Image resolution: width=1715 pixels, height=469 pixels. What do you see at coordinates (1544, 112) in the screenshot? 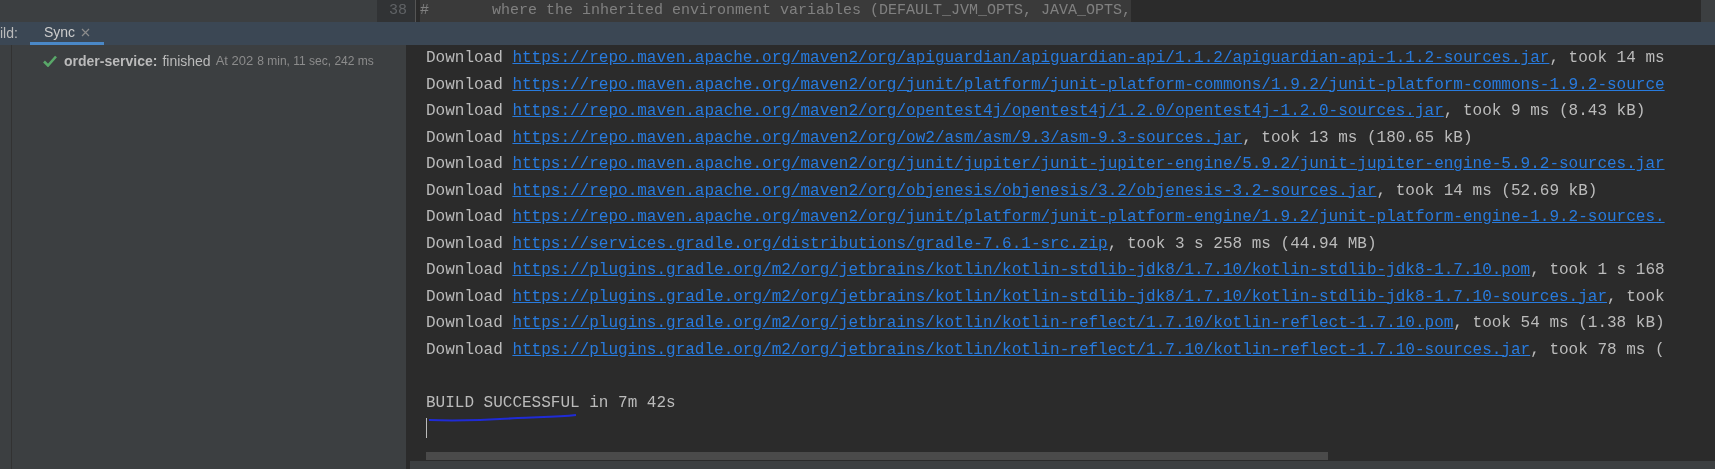
I see `download-stats: , took 9 ms (8.43 kB)` at bounding box center [1544, 112].